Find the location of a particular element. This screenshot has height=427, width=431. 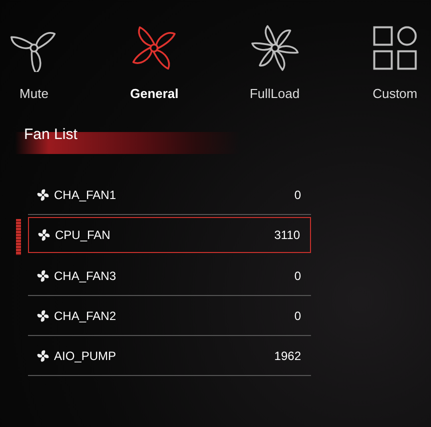

mode-tab: FullLoad is located at coordinates (274, 62).